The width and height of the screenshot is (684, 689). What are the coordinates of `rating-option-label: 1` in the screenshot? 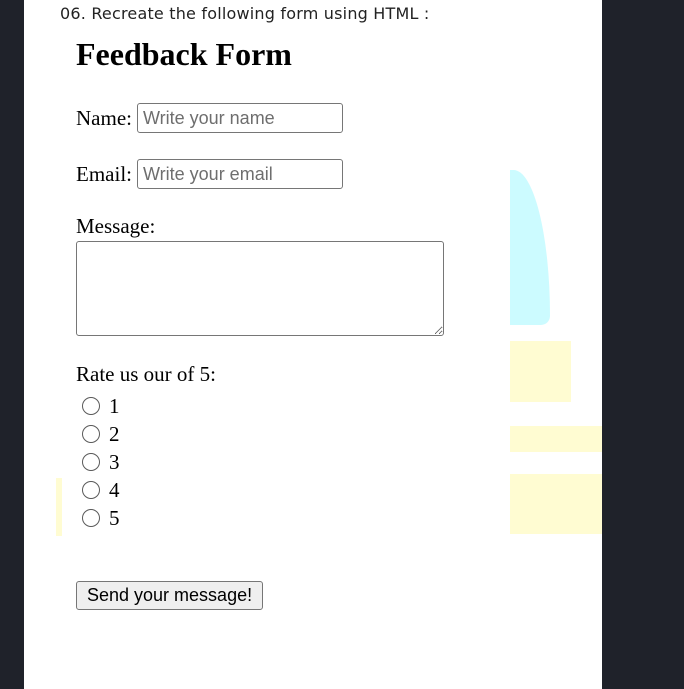 It's located at (114, 405).